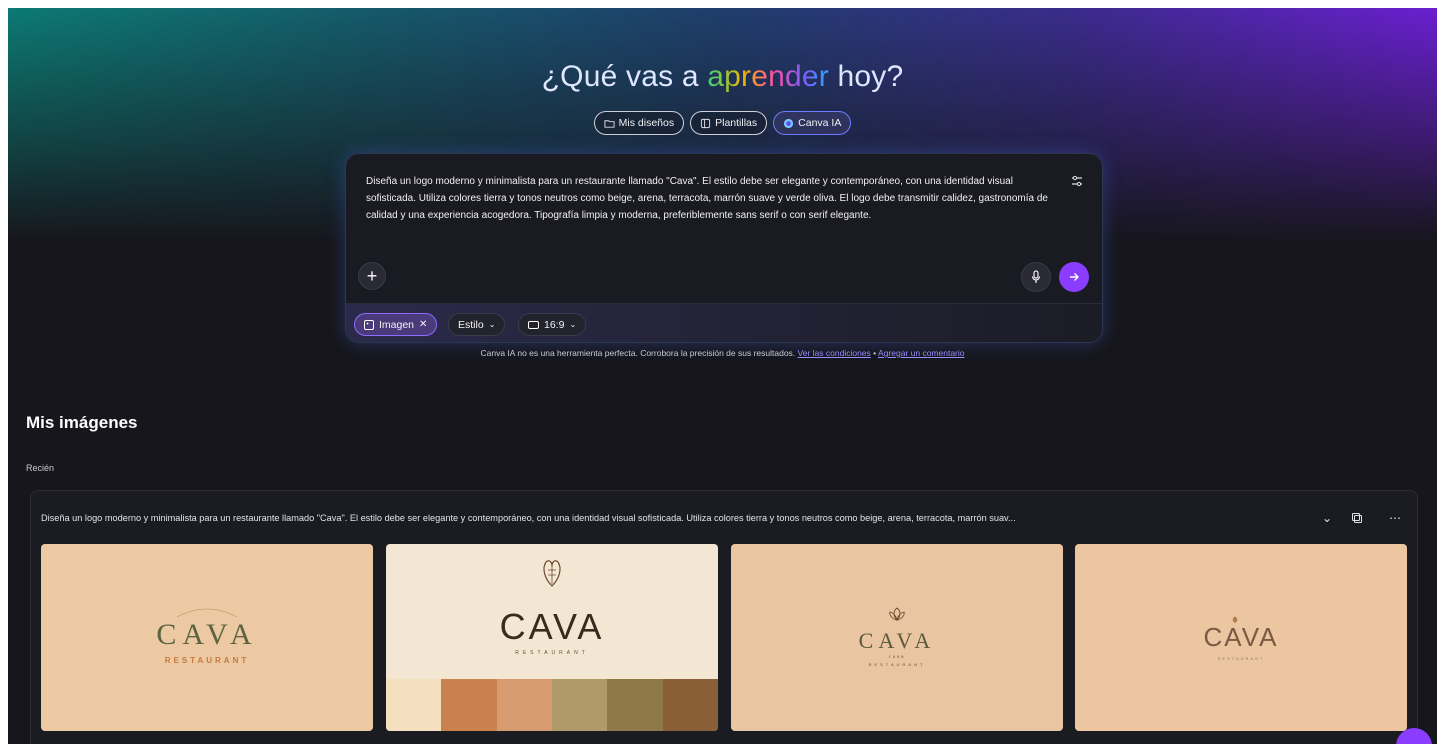 The image size is (1445, 744). I want to click on generated-image-2: CAVA RESTAURANT, so click(552, 637).